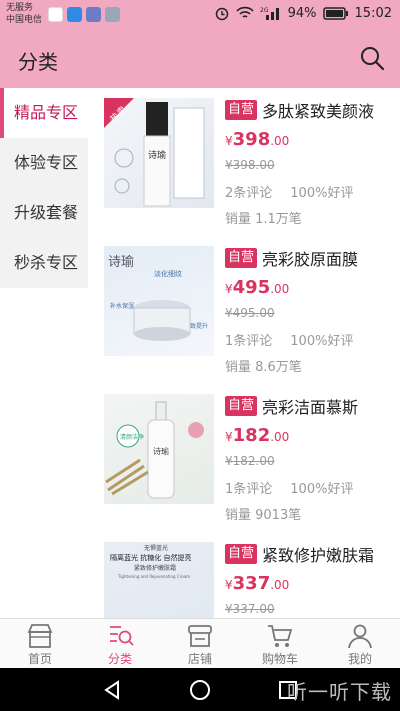 This screenshot has width=400, height=711. I want to click on signal-icon: 2G, so click(269, 13).